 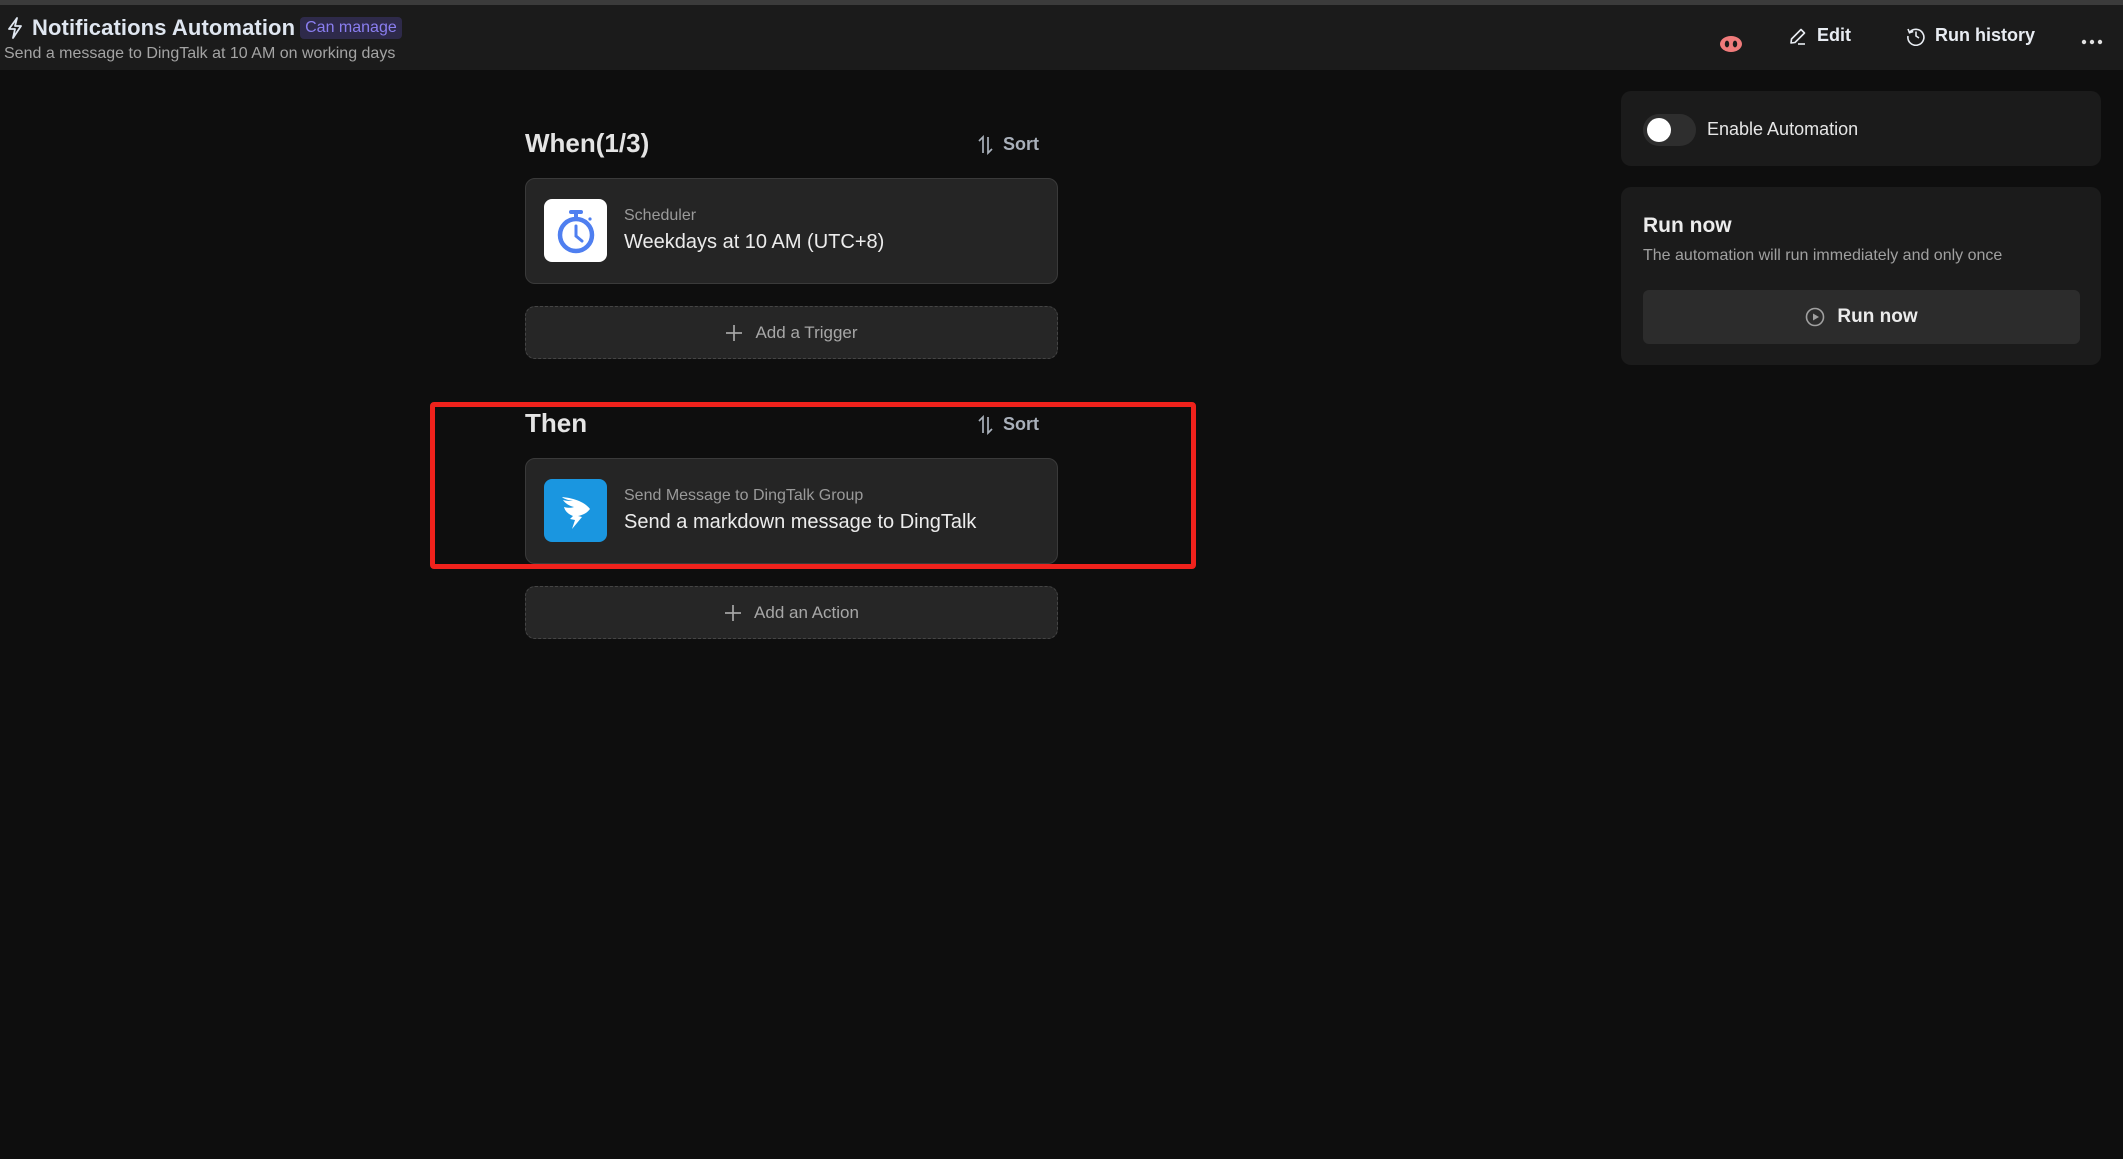 What do you see at coordinates (1861, 128) in the screenshot?
I see `enable-automation-panel: Enable Automation` at bounding box center [1861, 128].